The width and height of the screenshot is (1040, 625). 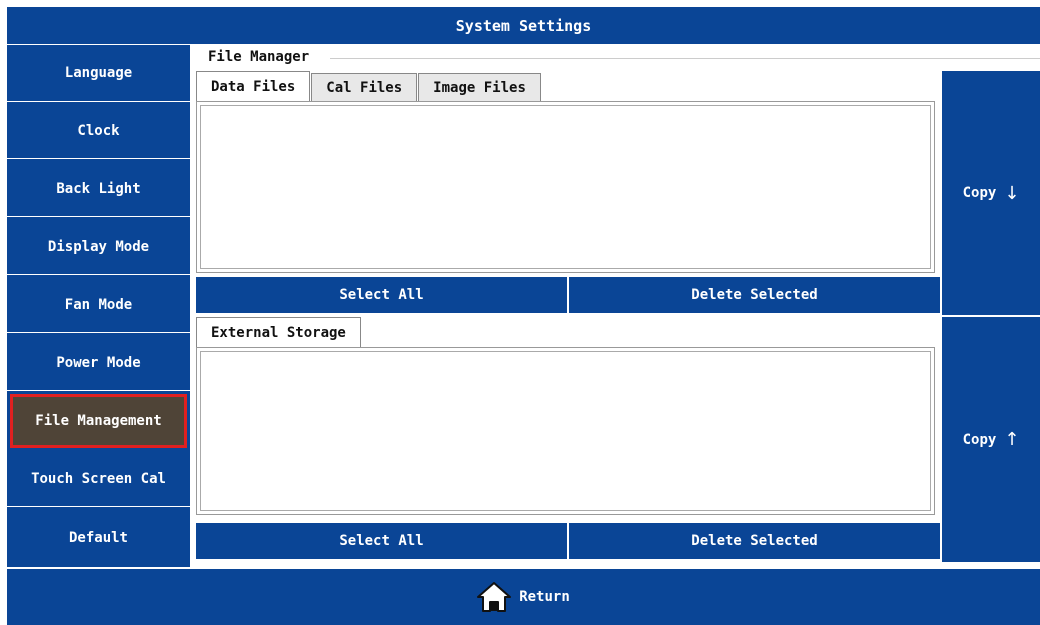 I want to click on external-tabs: External Storage, so click(x=279, y=332).